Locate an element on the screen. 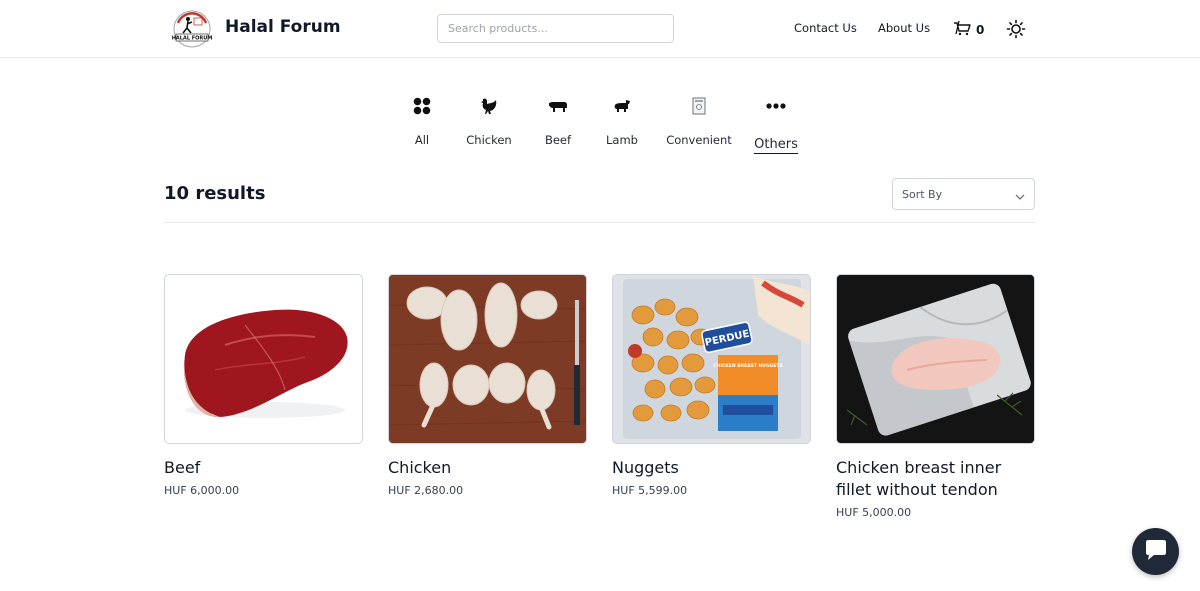 The image size is (1200, 591). chat-icon is located at coordinates (1156, 552).